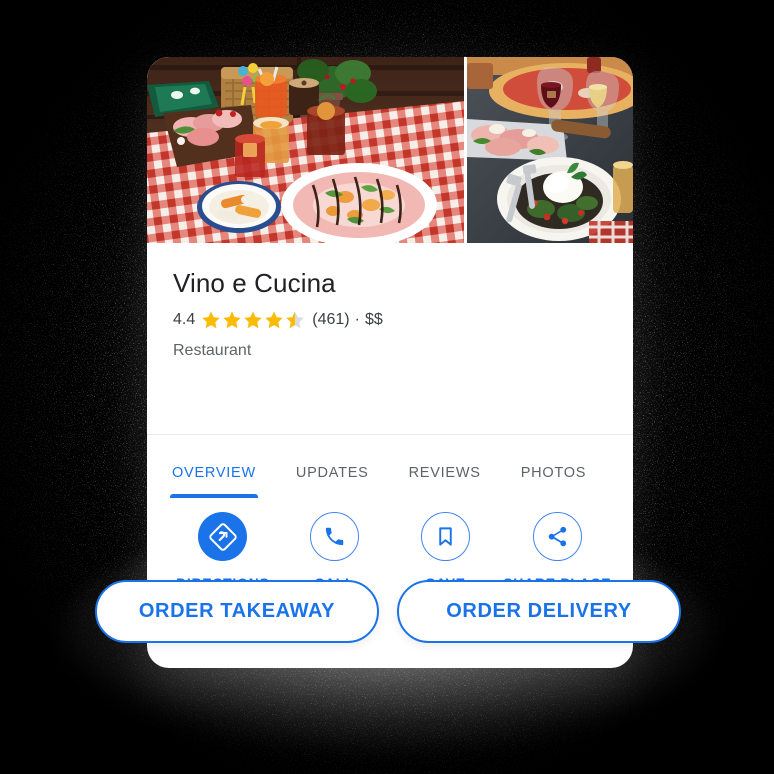  I want to click on share-icon, so click(557, 536).